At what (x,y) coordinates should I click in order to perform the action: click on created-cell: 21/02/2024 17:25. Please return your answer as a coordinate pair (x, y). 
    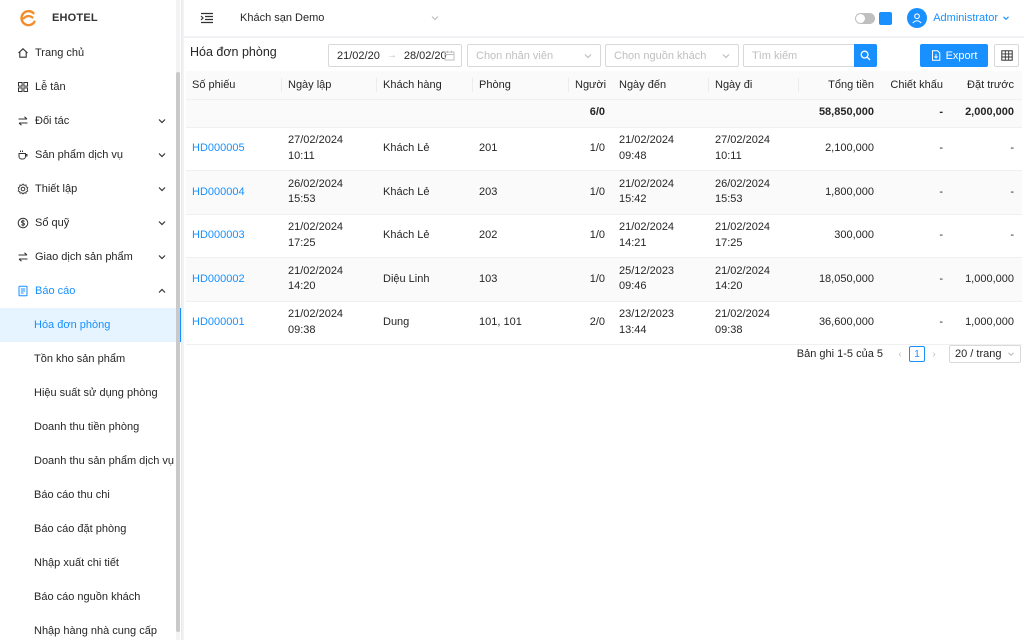
    Looking at the image, I should click on (329, 236).